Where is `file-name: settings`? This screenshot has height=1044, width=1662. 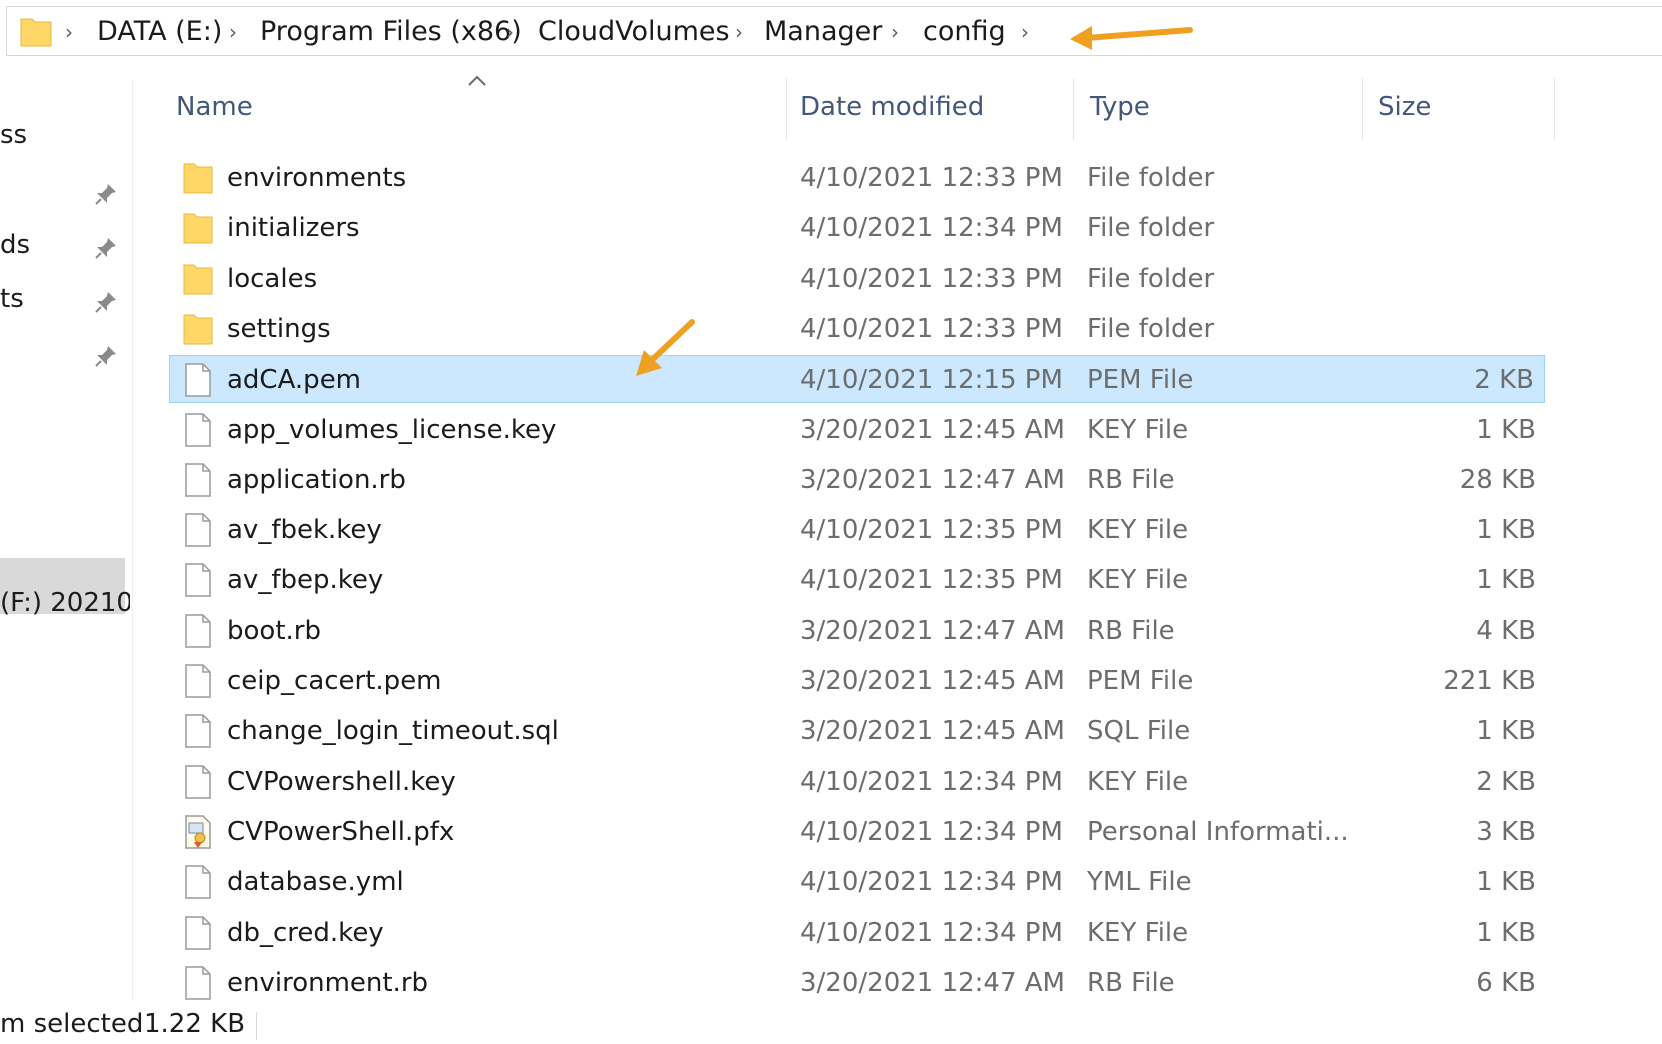 file-name: settings is located at coordinates (279, 328).